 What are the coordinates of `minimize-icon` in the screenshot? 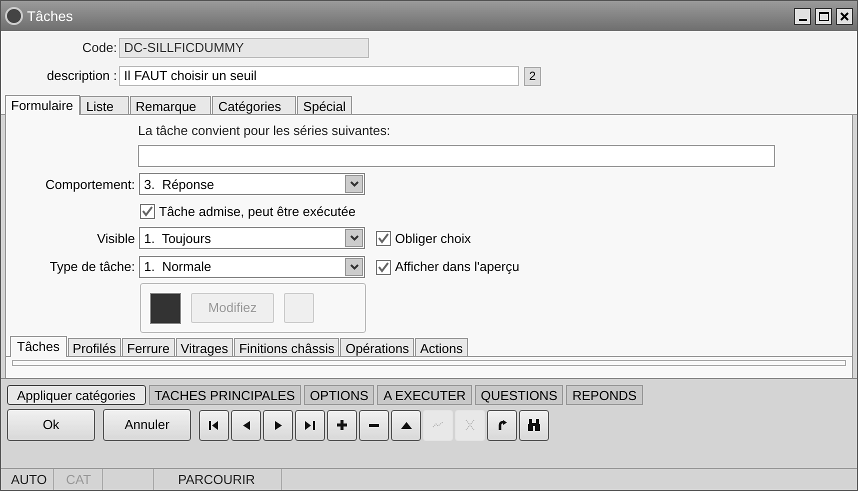 It's located at (802, 19).